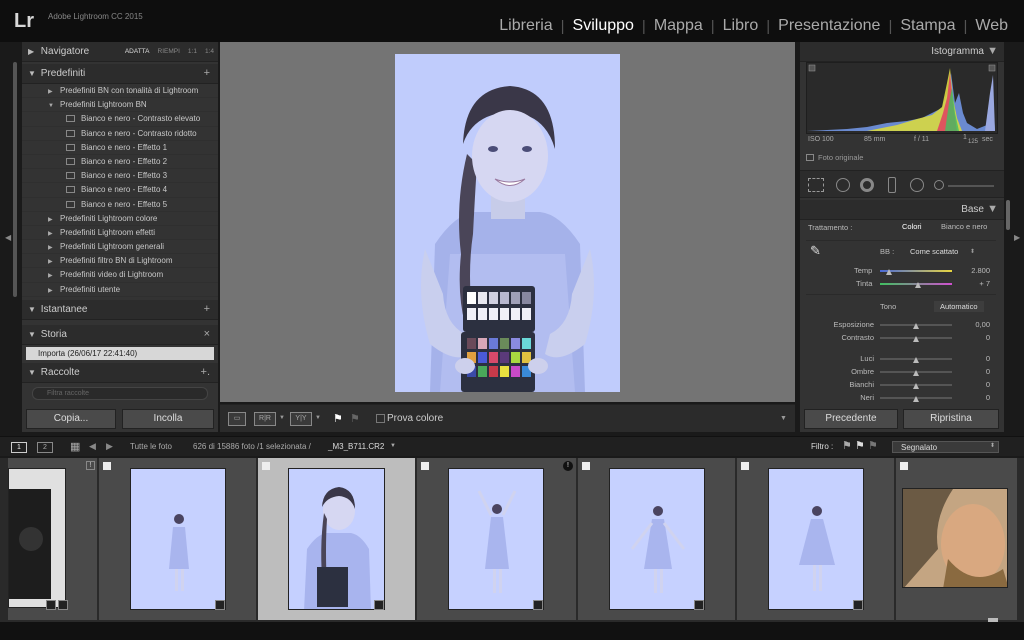 The height and width of the screenshot is (640, 1024). What do you see at coordinates (301, 419) in the screenshot?
I see `before-after-tb-button: Y|Y` at bounding box center [301, 419].